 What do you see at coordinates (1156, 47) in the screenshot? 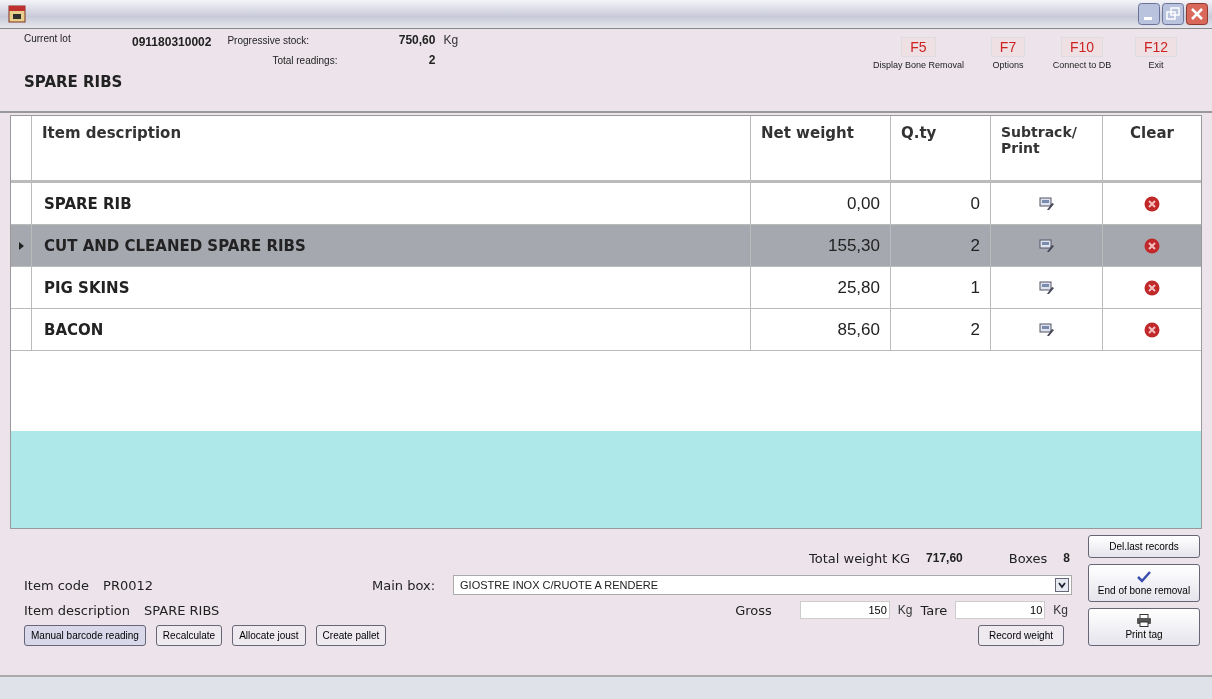
I see `function-key: F12` at bounding box center [1156, 47].